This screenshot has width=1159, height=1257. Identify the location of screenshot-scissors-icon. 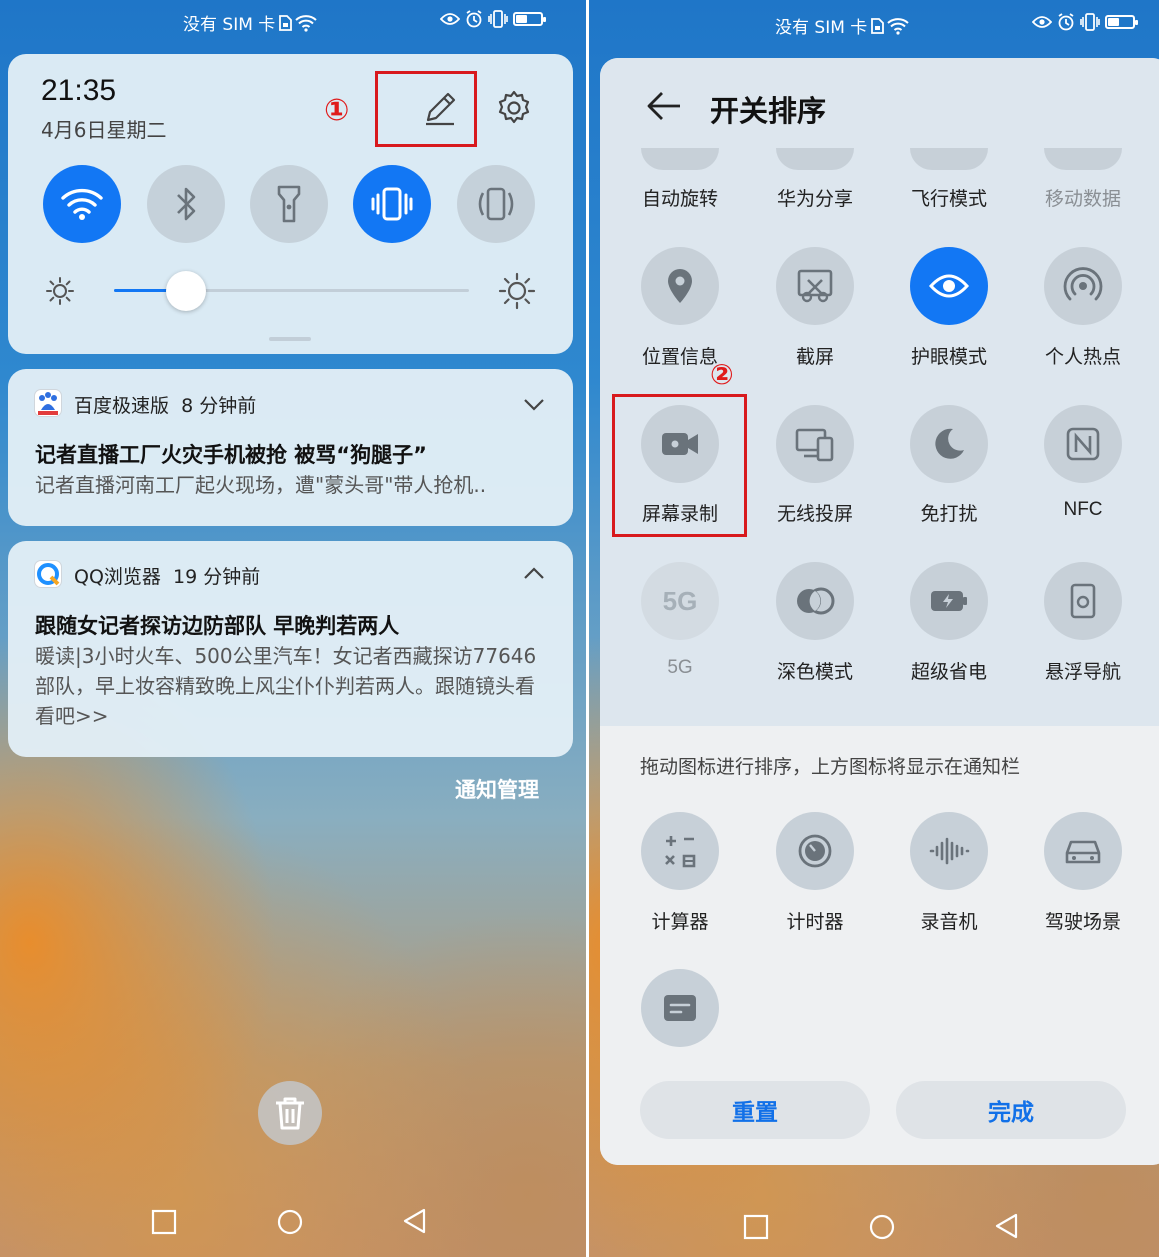
(815, 286).